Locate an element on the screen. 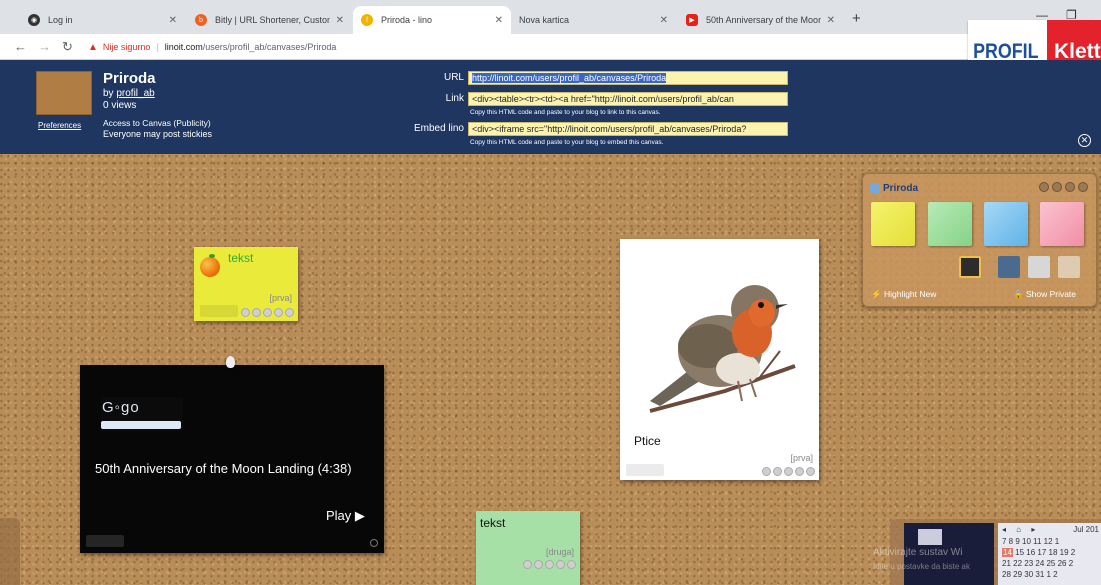 The image size is (1101, 585). next-icon: ▸ is located at coordinates (1033, 529).